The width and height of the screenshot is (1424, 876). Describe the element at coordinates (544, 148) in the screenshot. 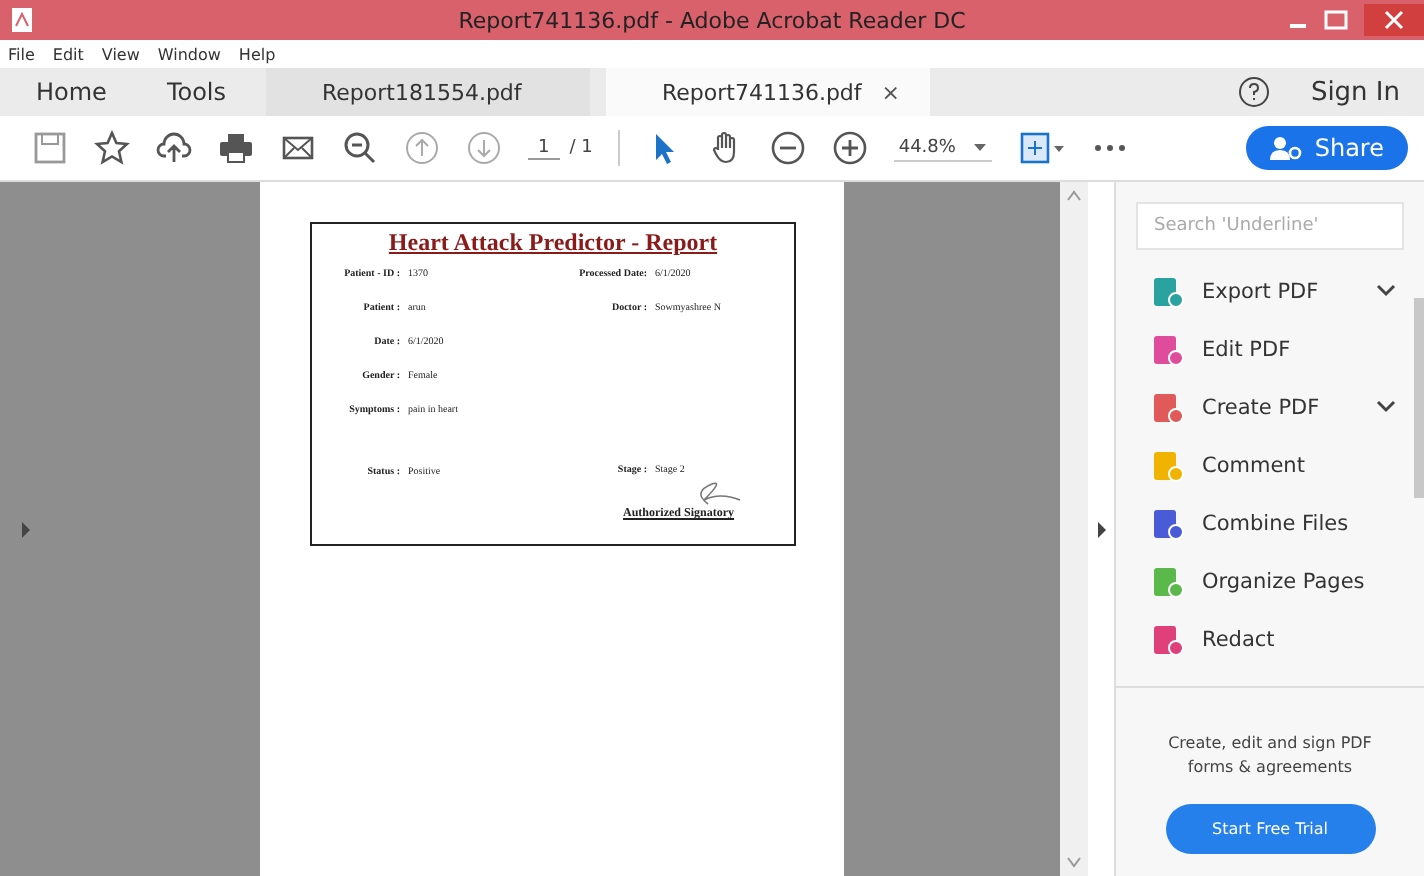

I see `page-number-field: 1` at that location.